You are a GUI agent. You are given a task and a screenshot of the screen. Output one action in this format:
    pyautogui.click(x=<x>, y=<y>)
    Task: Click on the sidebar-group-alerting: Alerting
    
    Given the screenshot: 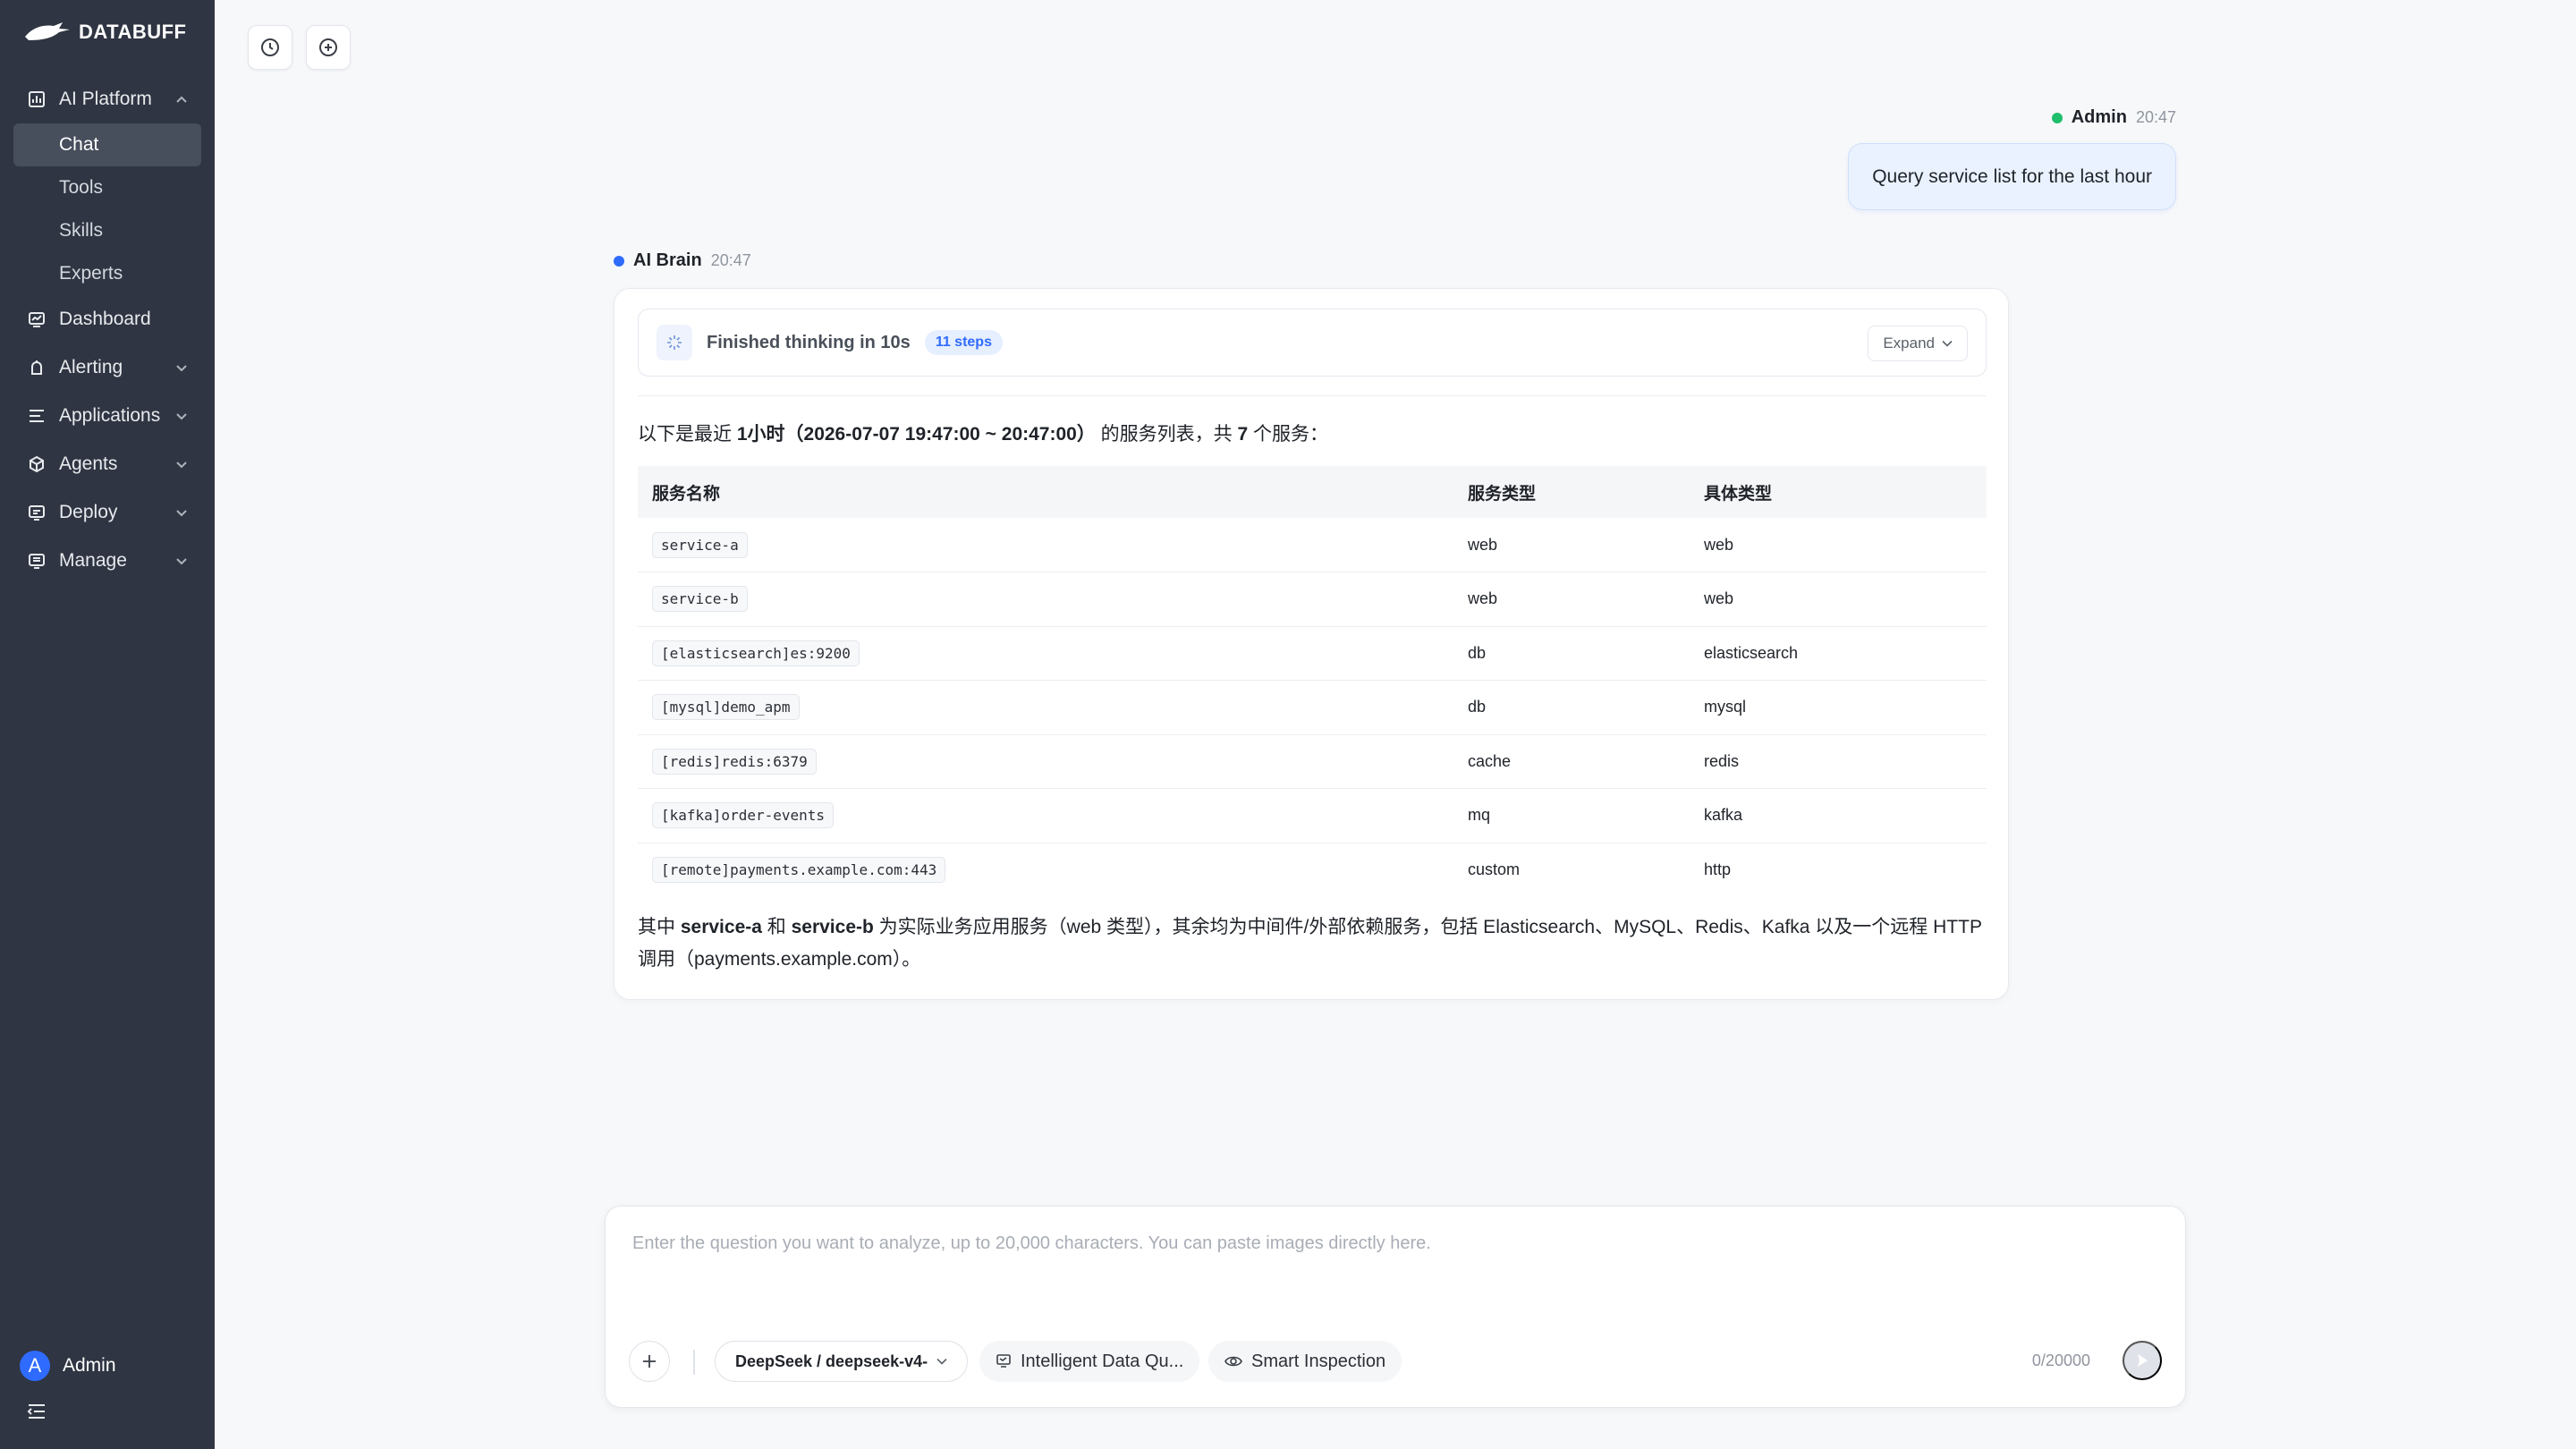 What is the action you would take?
    pyautogui.click(x=107, y=367)
    